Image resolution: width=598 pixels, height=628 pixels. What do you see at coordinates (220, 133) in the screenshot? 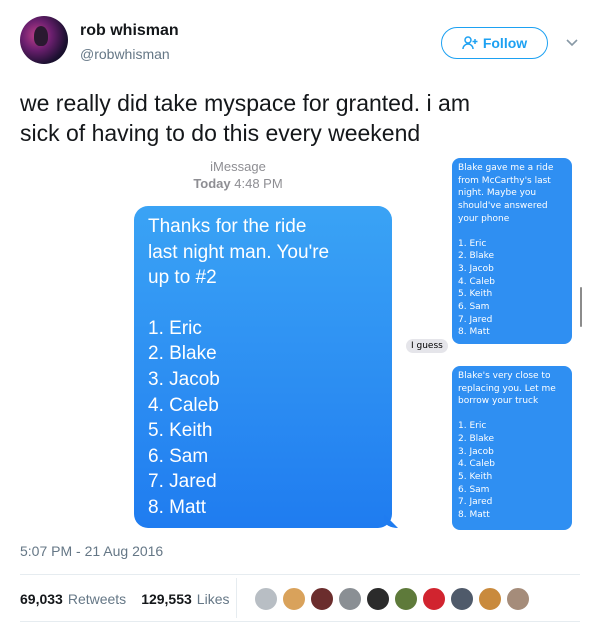
I see `tweet-line: sick of having to do this every weekend` at bounding box center [220, 133].